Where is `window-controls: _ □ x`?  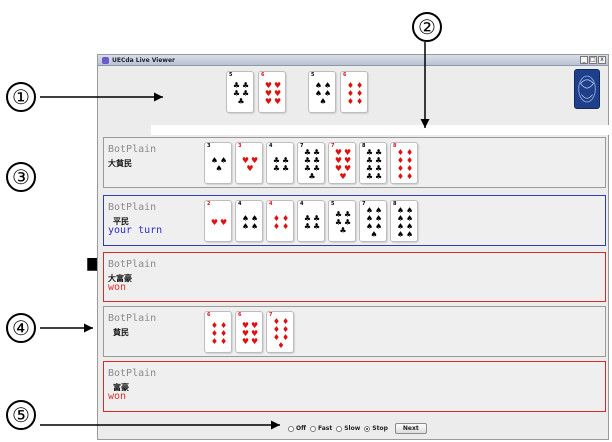 window-controls: _ □ x is located at coordinates (594, 60).